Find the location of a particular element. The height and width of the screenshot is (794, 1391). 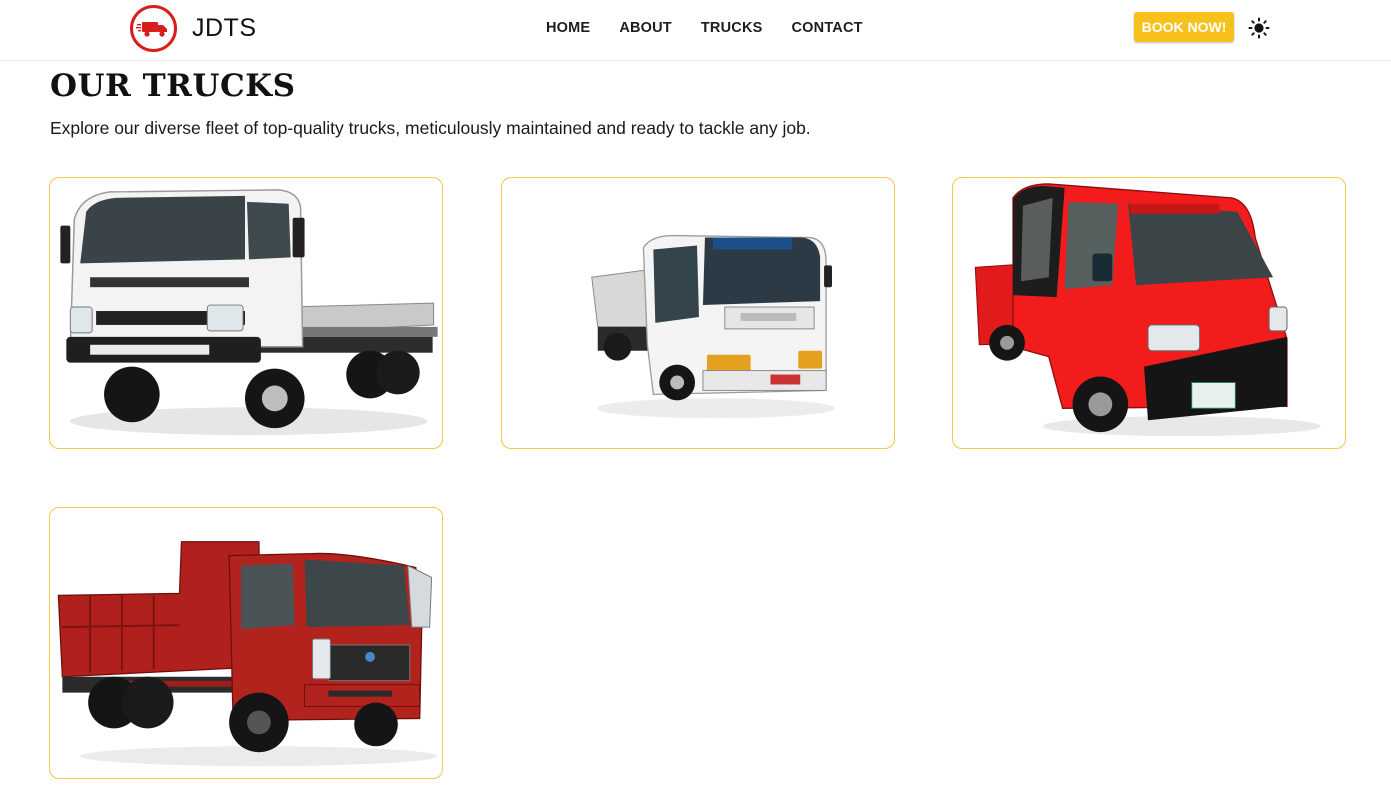

page-title: OUR TRUCKS is located at coordinates (173, 86).